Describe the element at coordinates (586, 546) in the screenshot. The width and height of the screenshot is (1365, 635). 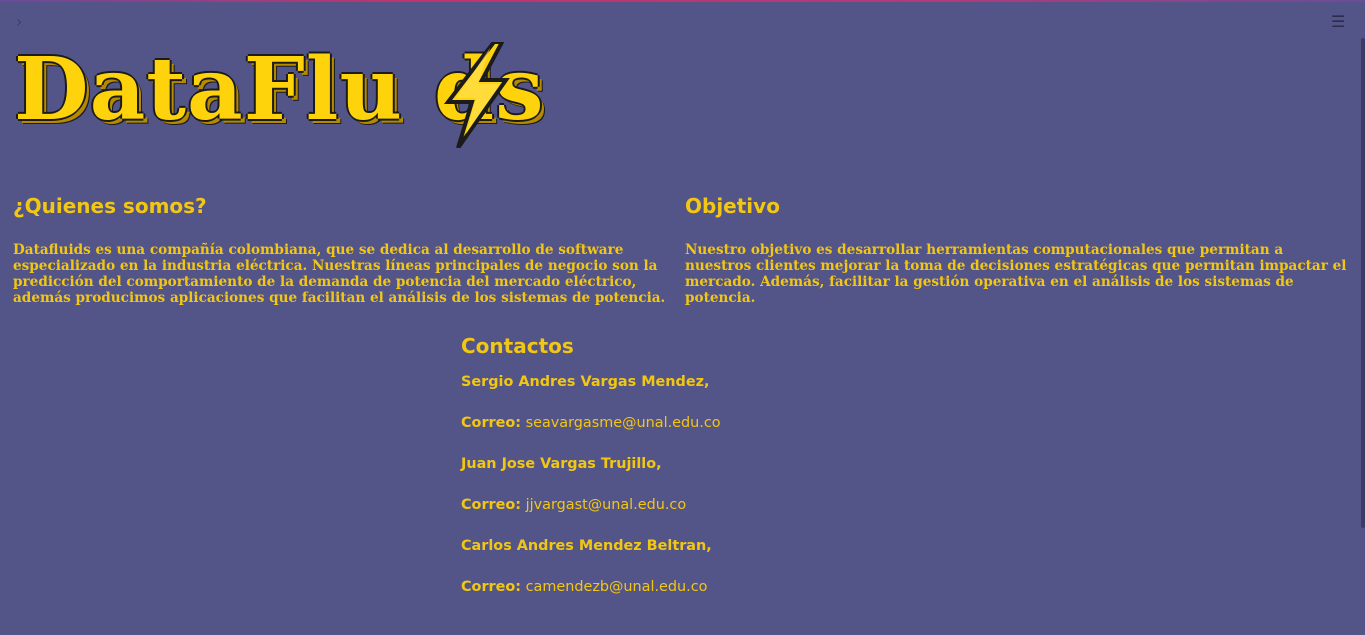
I see `contact-name: Carlos Andres Mendez Beltran,` at that location.